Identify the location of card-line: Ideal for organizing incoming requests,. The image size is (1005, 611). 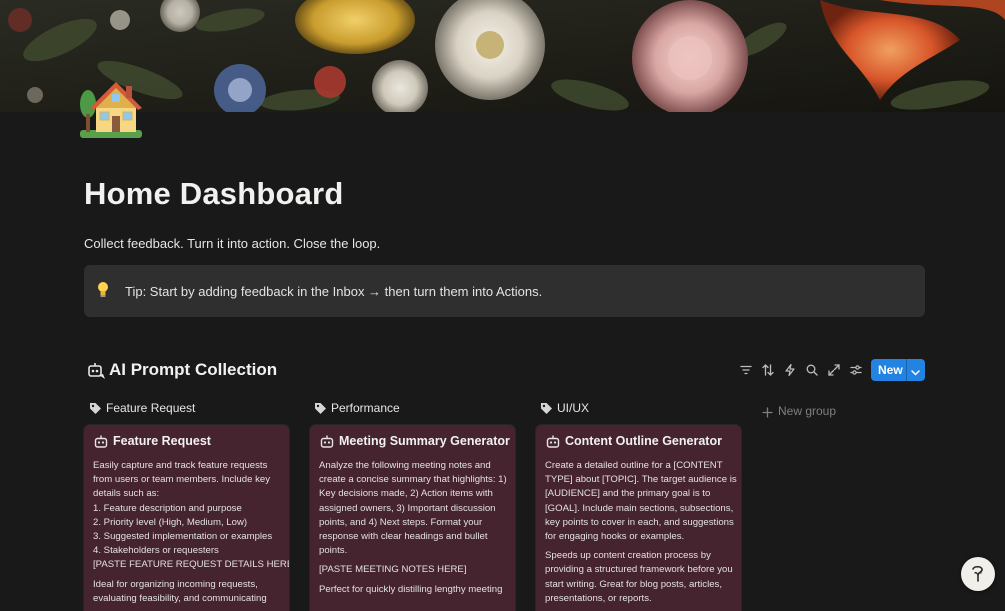
(175, 584).